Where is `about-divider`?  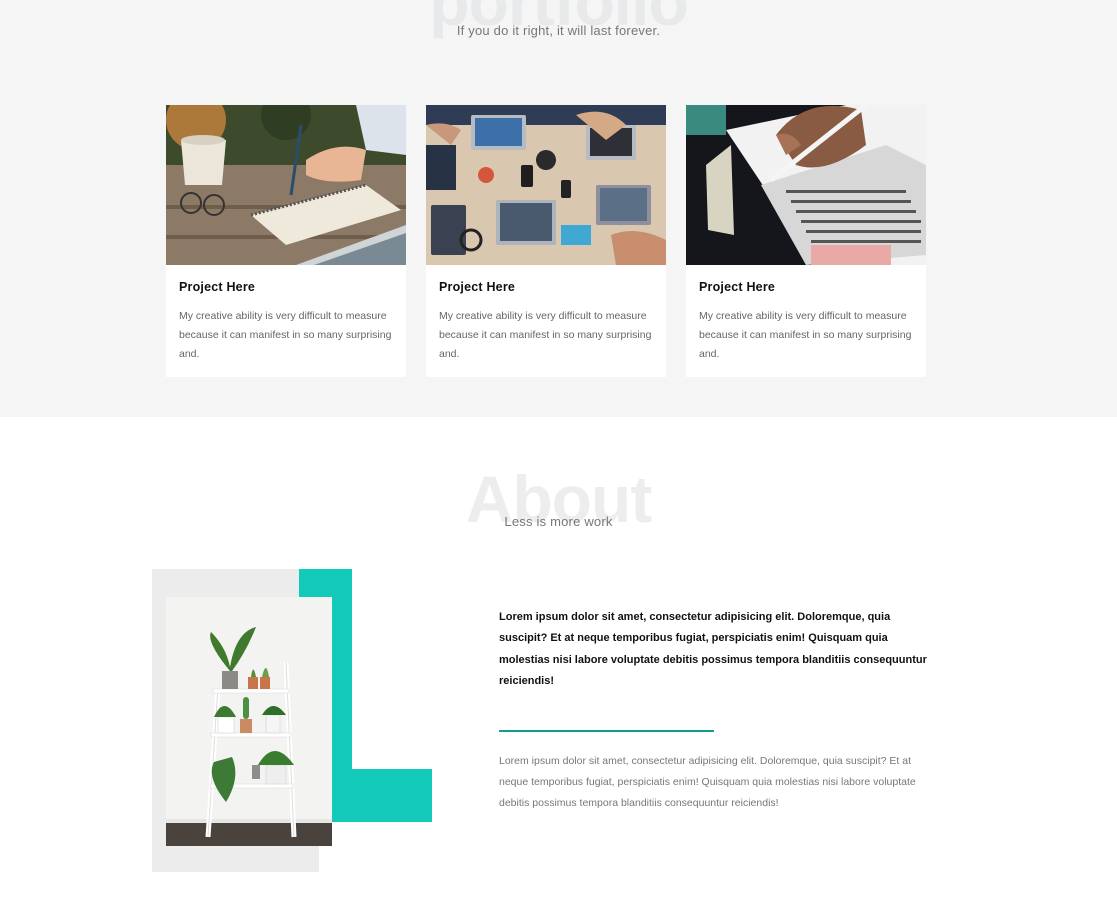 about-divider is located at coordinates (606, 731).